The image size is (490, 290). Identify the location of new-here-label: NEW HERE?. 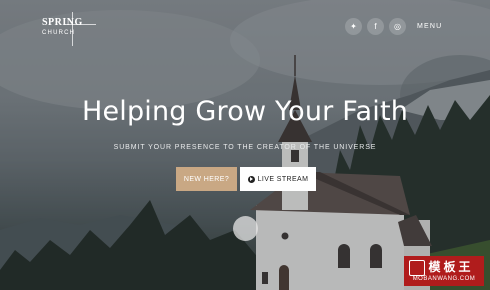
(206, 179).